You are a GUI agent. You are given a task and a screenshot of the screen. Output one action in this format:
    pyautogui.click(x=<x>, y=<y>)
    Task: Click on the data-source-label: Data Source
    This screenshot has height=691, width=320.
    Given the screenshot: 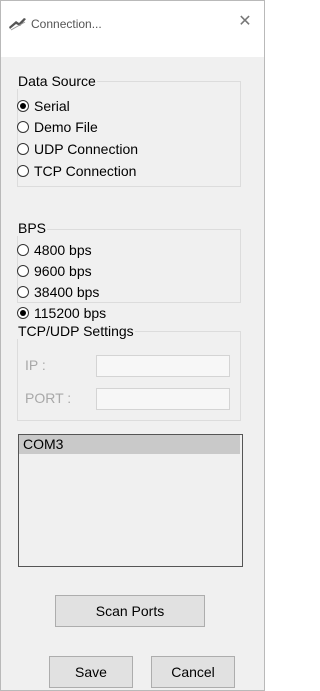 What is the action you would take?
    pyautogui.click(x=57, y=81)
    